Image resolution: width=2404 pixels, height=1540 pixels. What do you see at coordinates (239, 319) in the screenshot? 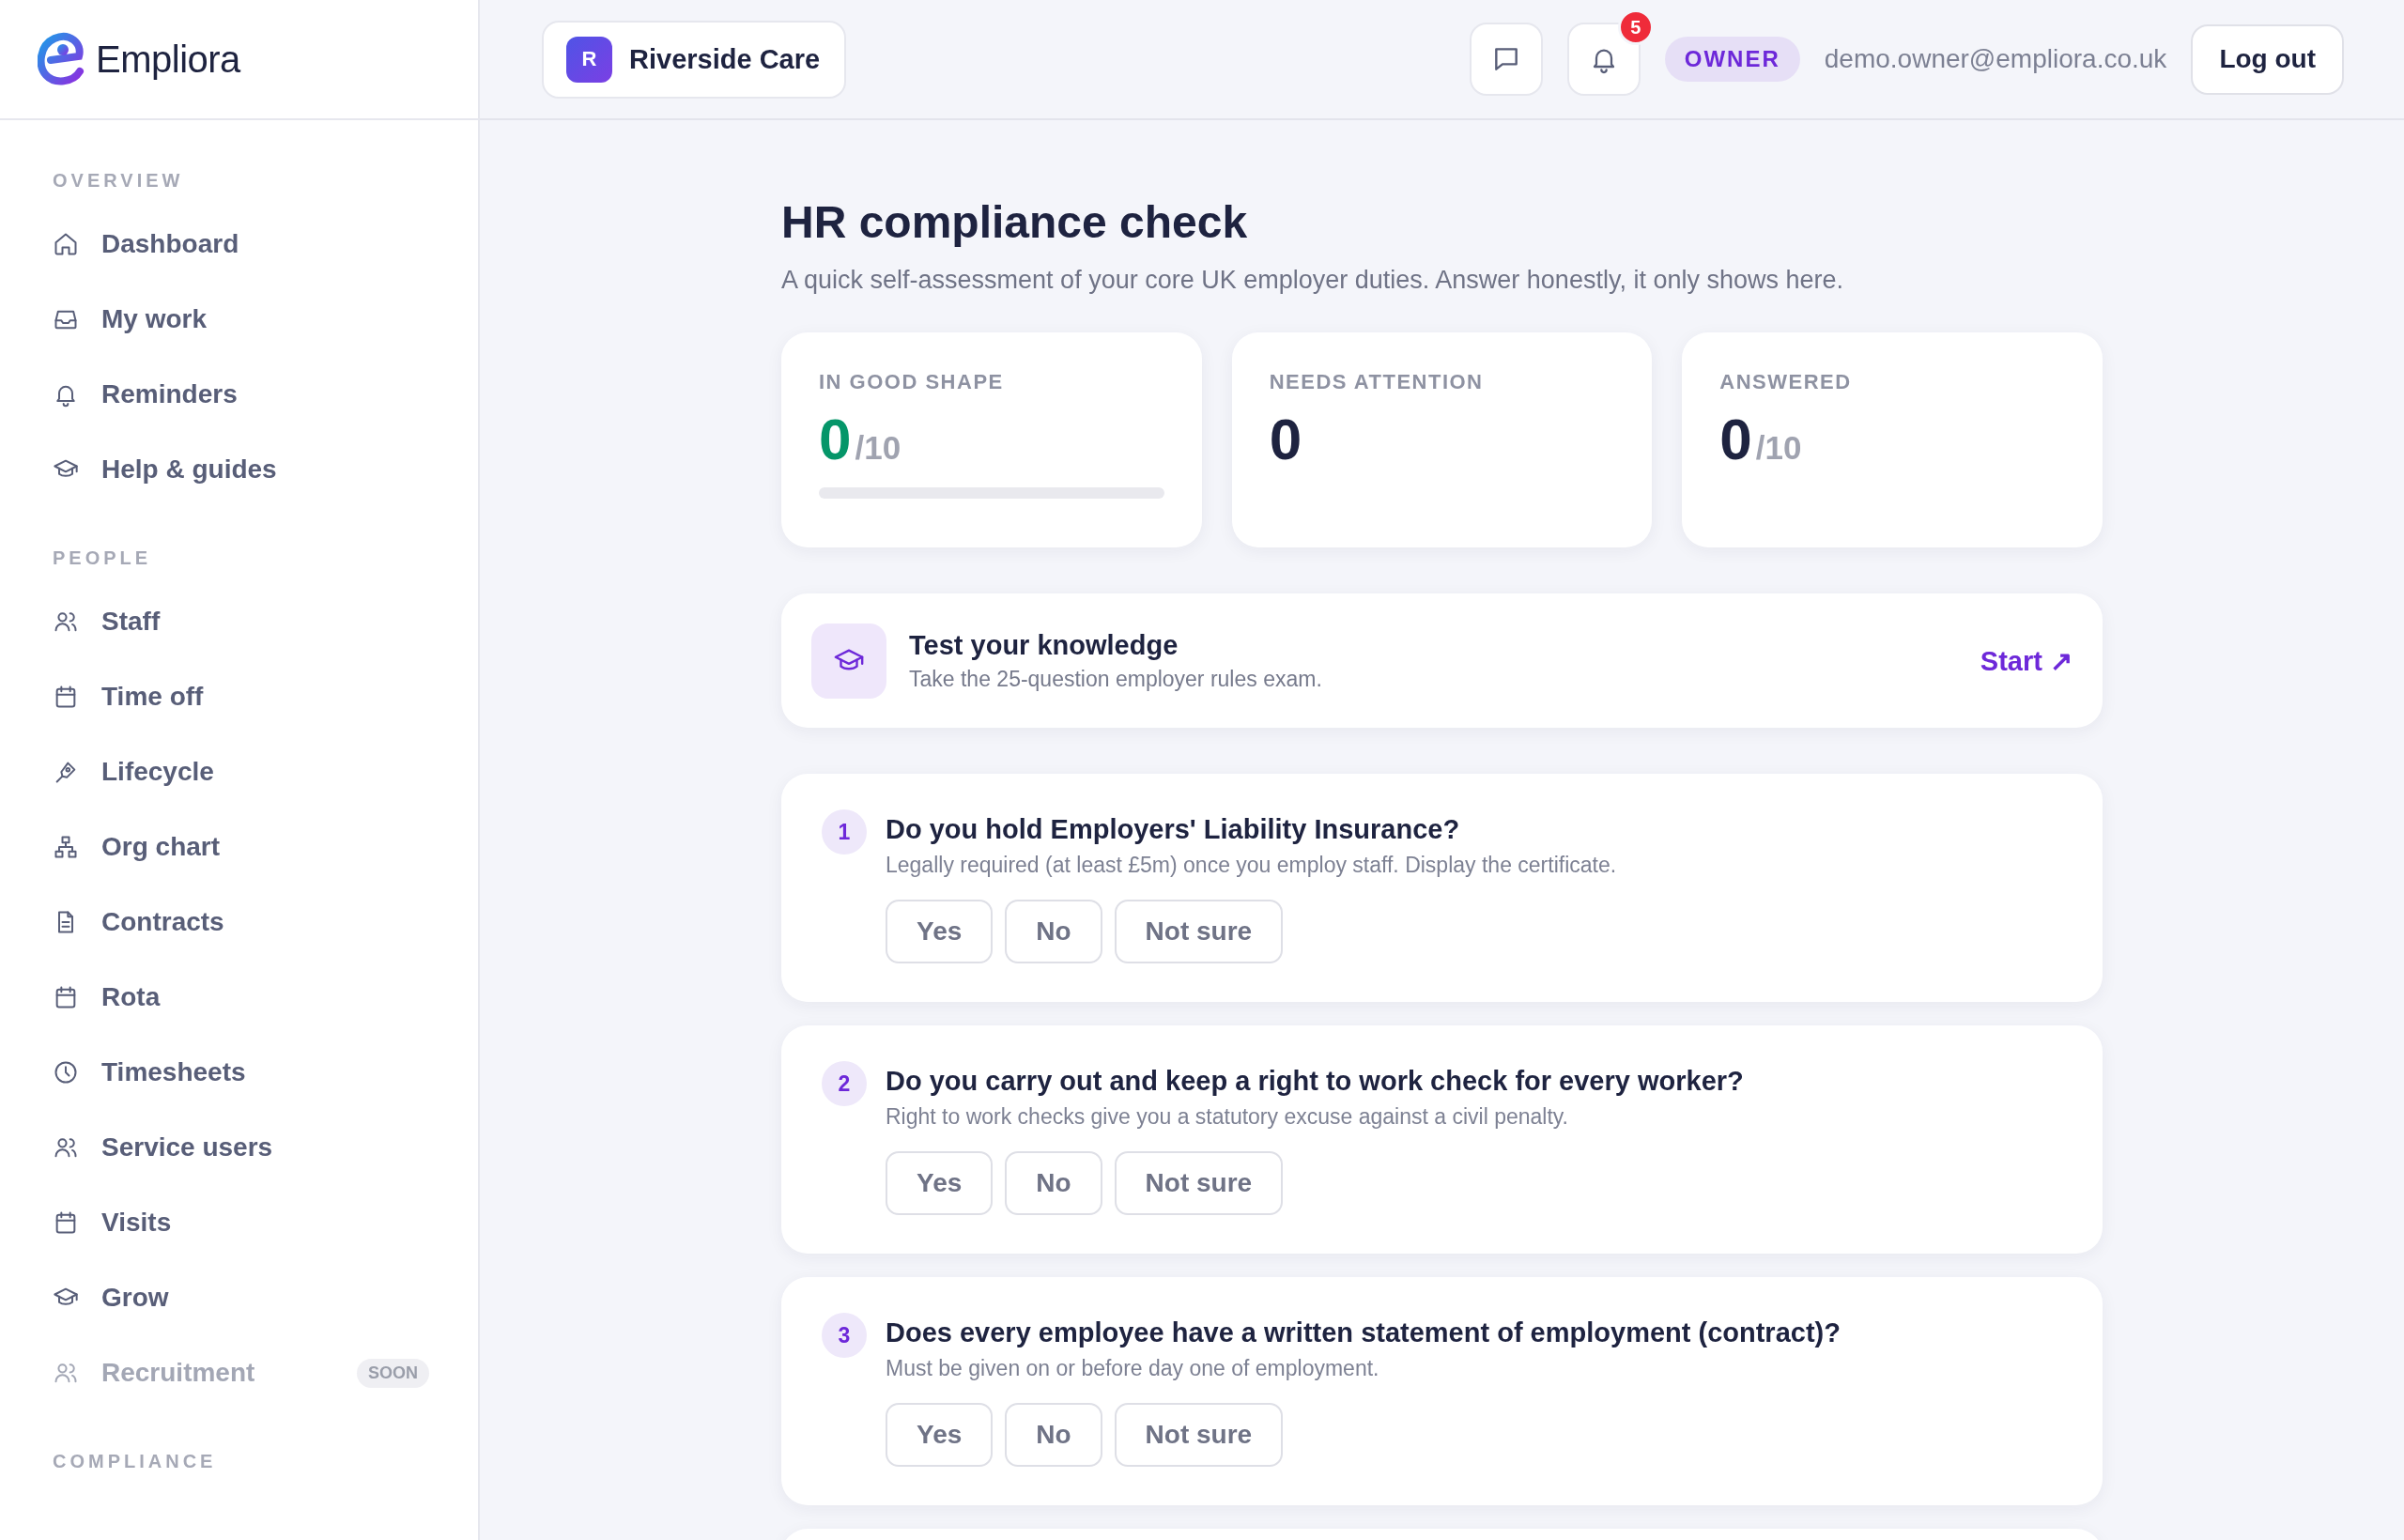
I see `nav-item: My work` at bounding box center [239, 319].